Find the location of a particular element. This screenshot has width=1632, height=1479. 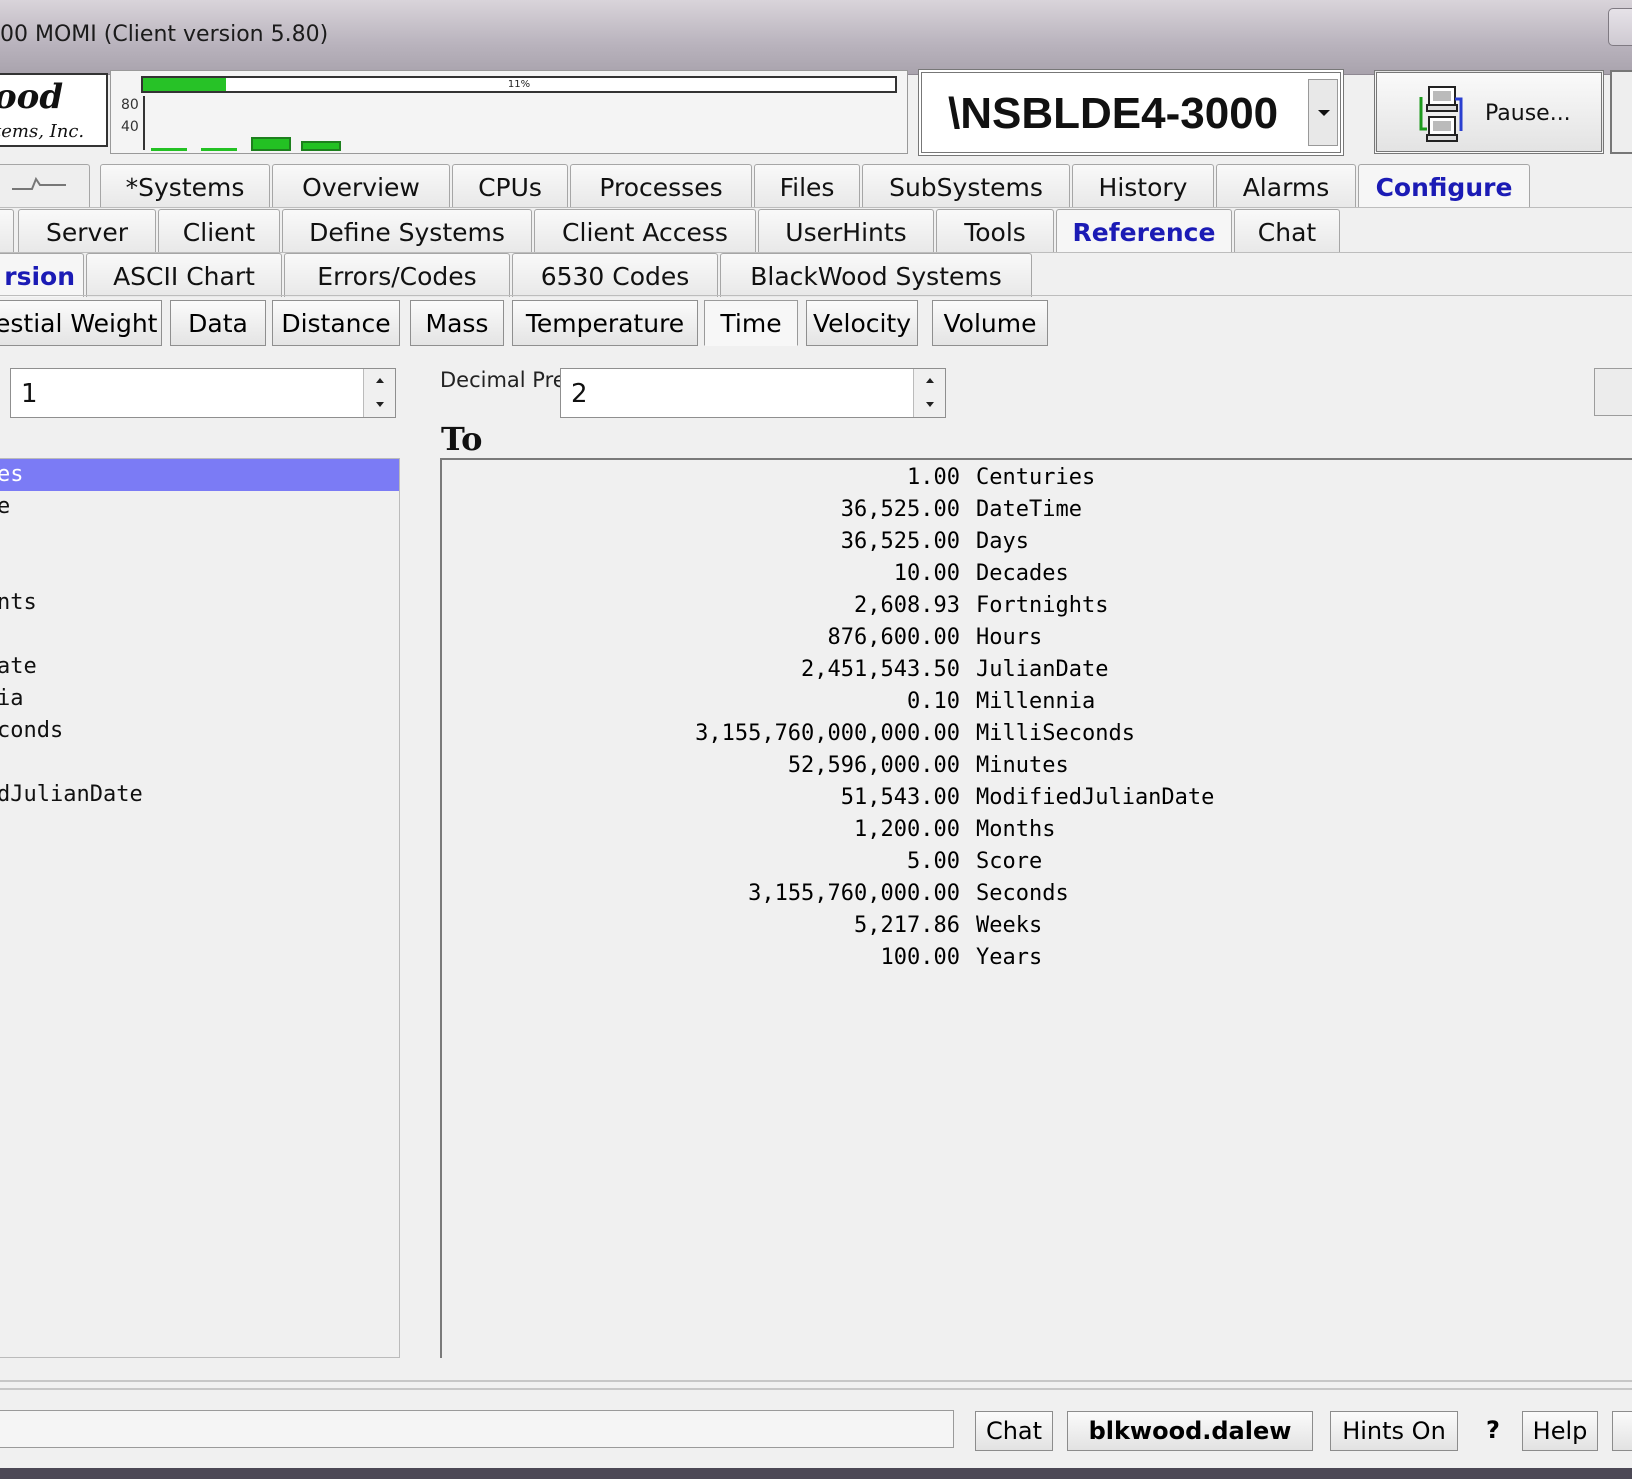

tab-errors-codes: Errors/Codes is located at coordinates (397, 275).